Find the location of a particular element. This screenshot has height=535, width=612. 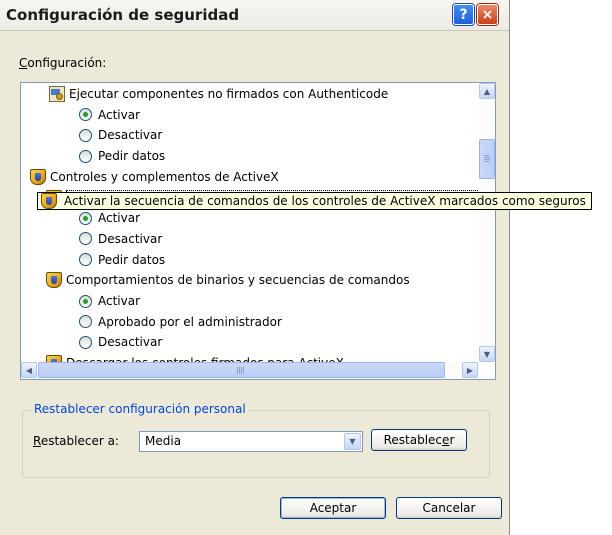

title-bar: Configuración de seguridad ? × is located at coordinates (254, 15).